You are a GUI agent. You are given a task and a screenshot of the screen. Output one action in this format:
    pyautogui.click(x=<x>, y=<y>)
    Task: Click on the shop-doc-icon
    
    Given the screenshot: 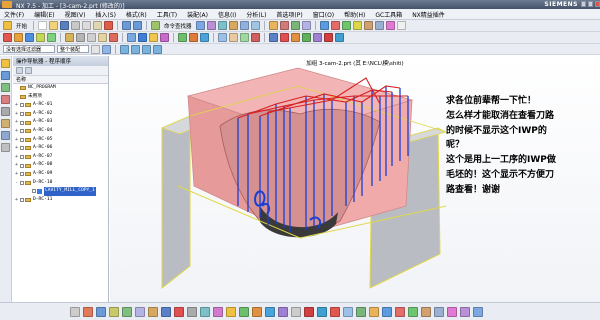 What is the action you would take?
    pyautogui.click(x=379, y=25)
    